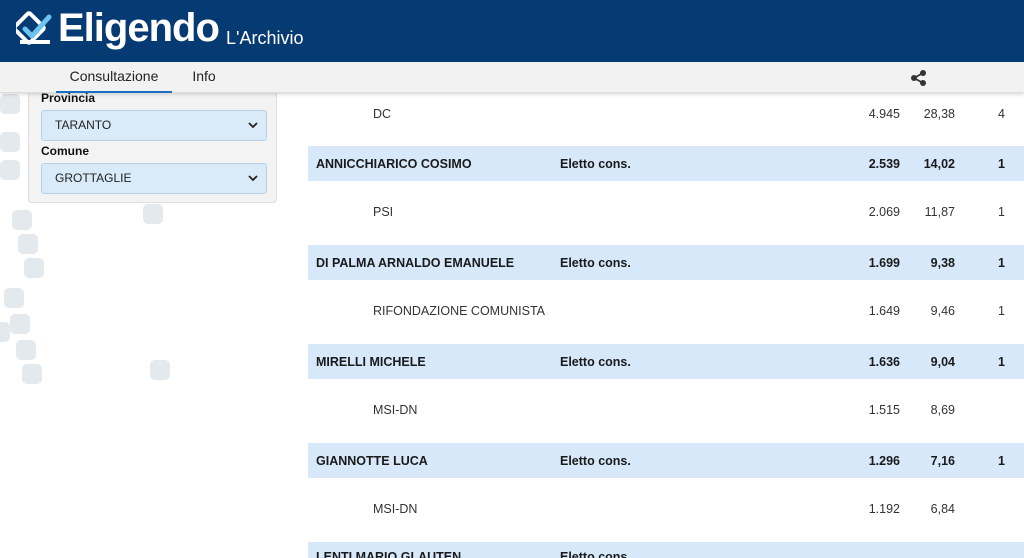 This screenshot has width=1024, height=558. What do you see at coordinates (394, 164) in the screenshot?
I see `candidate-name: ANNICCHIARICO COSIMO` at bounding box center [394, 164].